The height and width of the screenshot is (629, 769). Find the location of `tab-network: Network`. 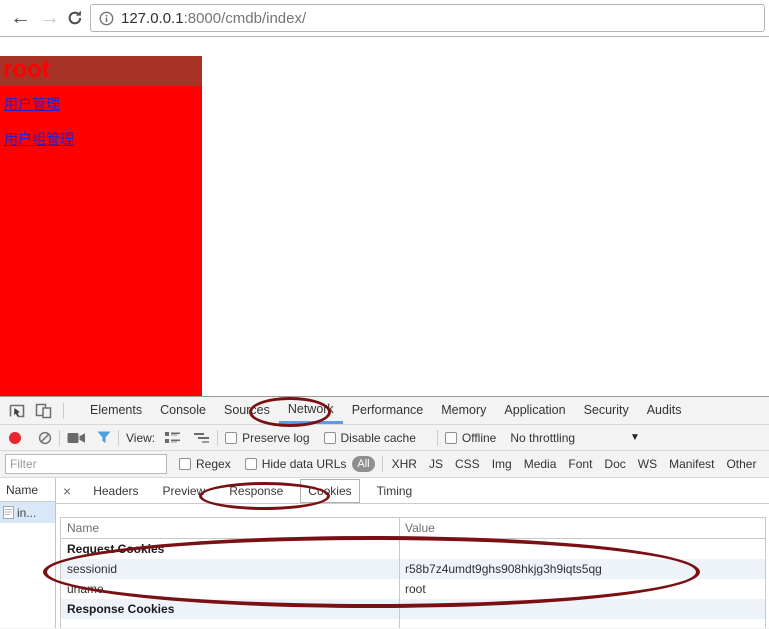

tab-network: Network is located at coordinates (310, 410).